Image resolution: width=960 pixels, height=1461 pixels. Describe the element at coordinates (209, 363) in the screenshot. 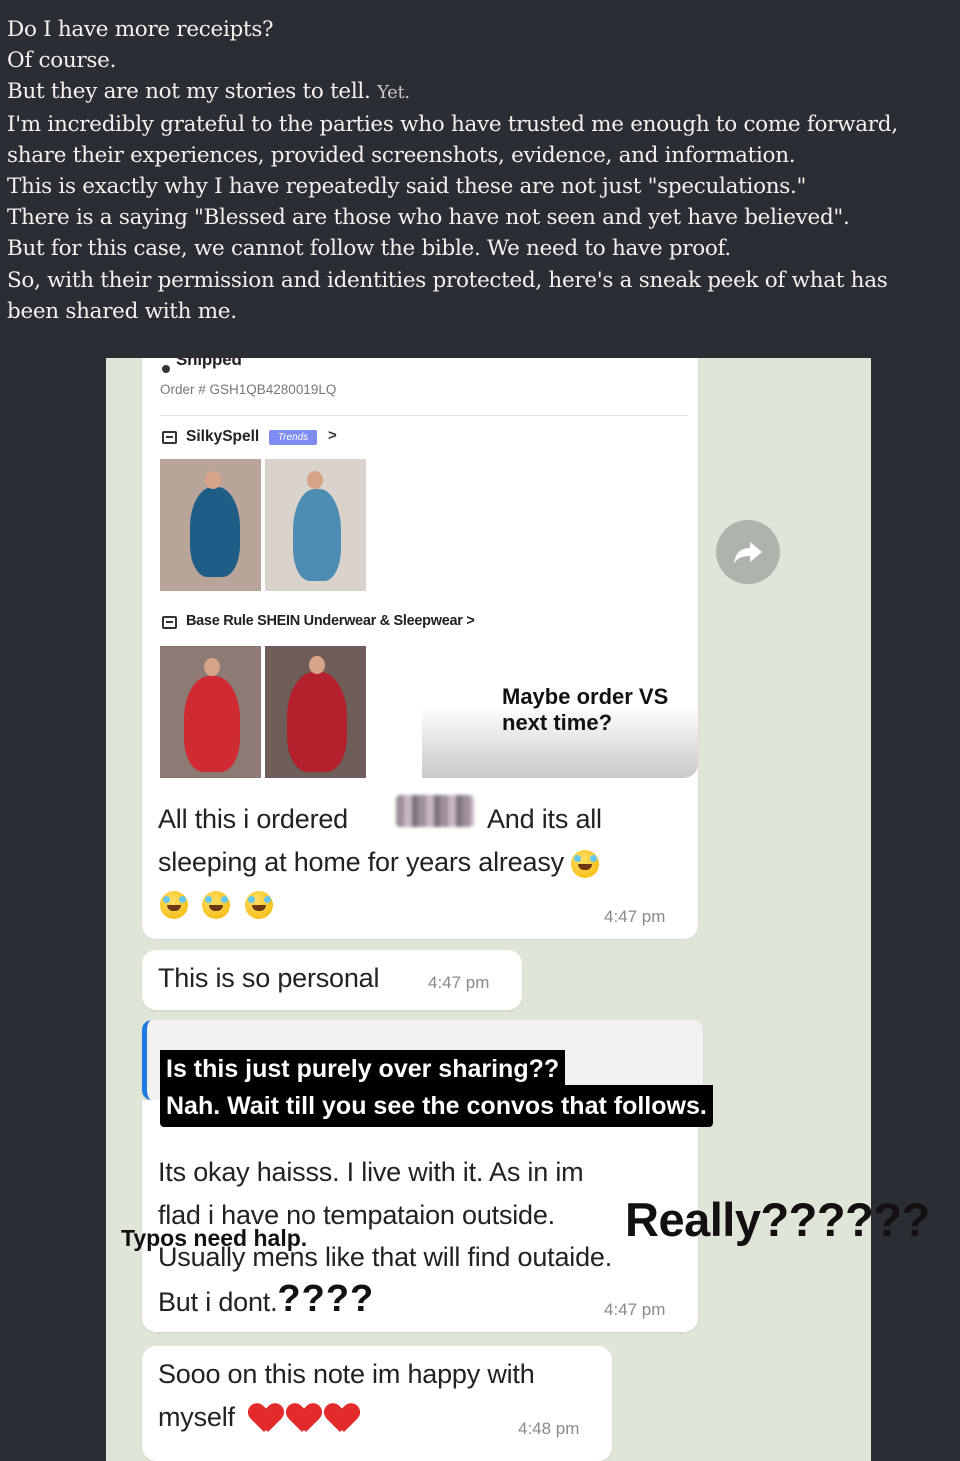

I see `order-status: Shipped` at that location.